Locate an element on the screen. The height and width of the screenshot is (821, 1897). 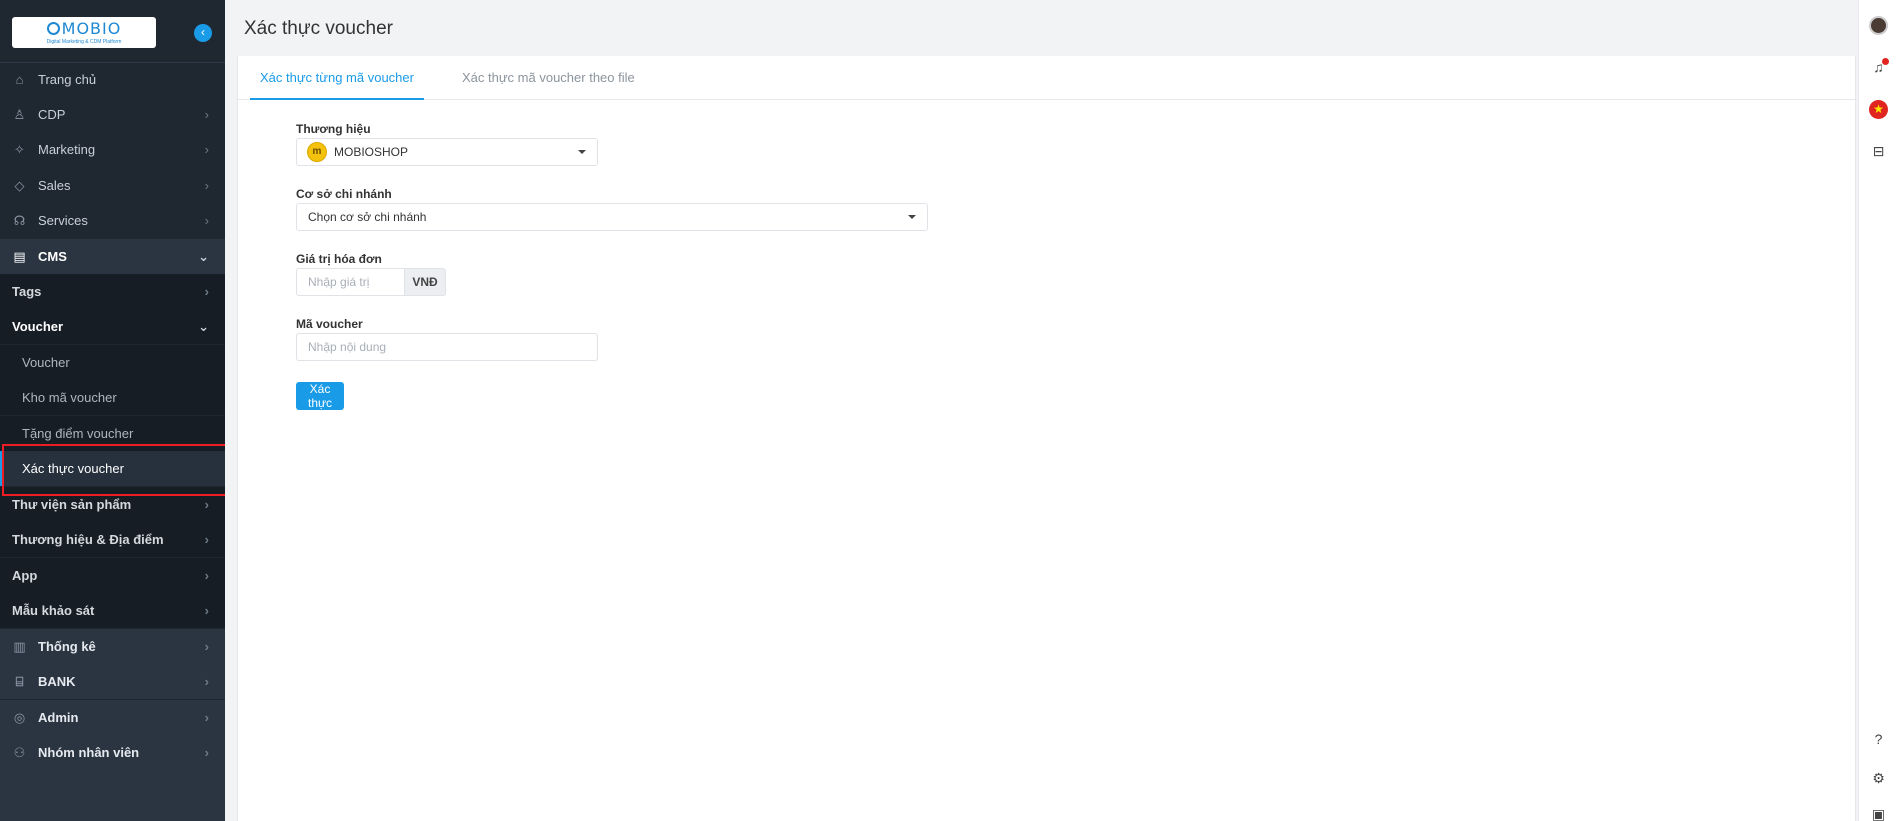
sidebar-item-services: ☊ Services › is located at coordinates (112, 220).